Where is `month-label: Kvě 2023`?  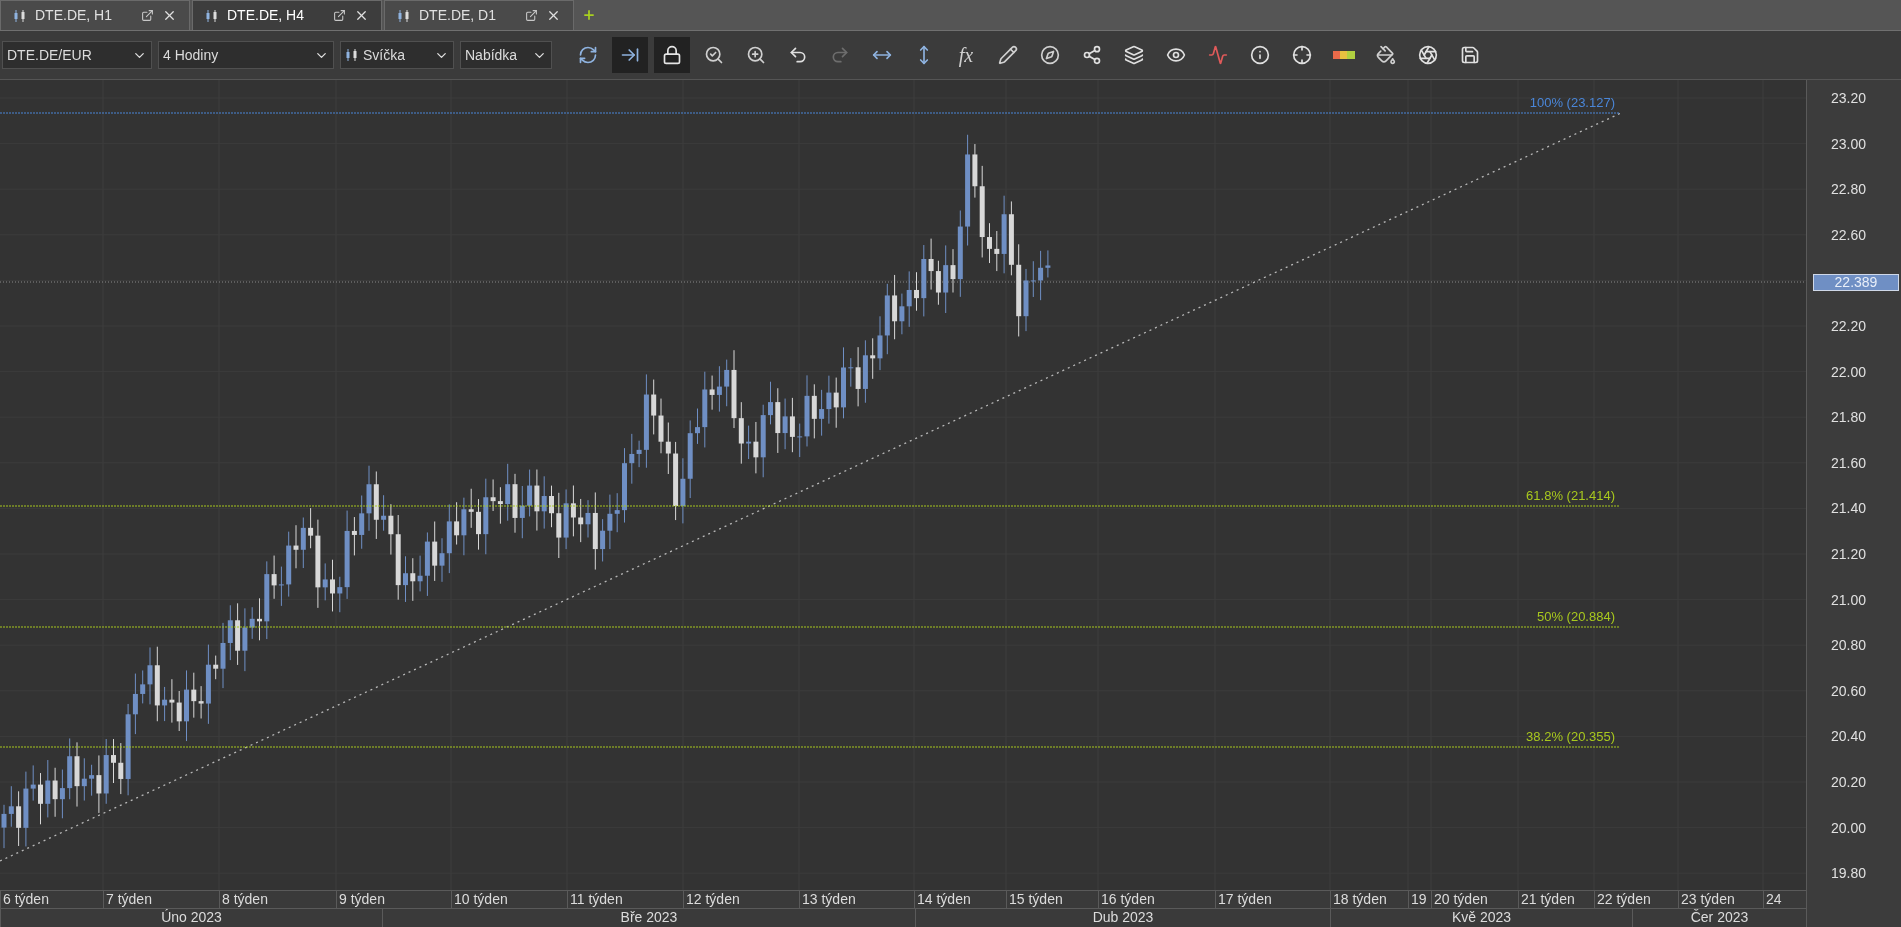
month-label: Kvě 2023 is located at coordinates (1481, 918).